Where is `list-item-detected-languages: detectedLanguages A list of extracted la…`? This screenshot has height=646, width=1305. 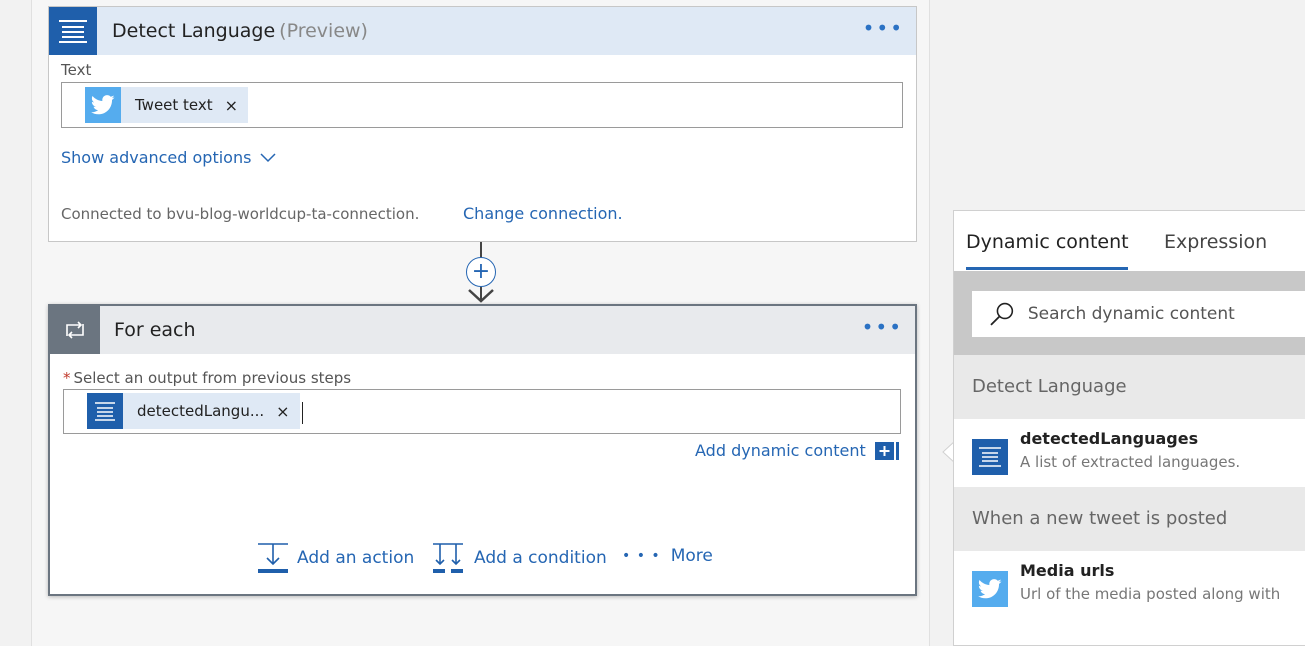
list-item-detected-languages: detectedLanguages A list of extracted la… is located at coordinates (1129, 457).